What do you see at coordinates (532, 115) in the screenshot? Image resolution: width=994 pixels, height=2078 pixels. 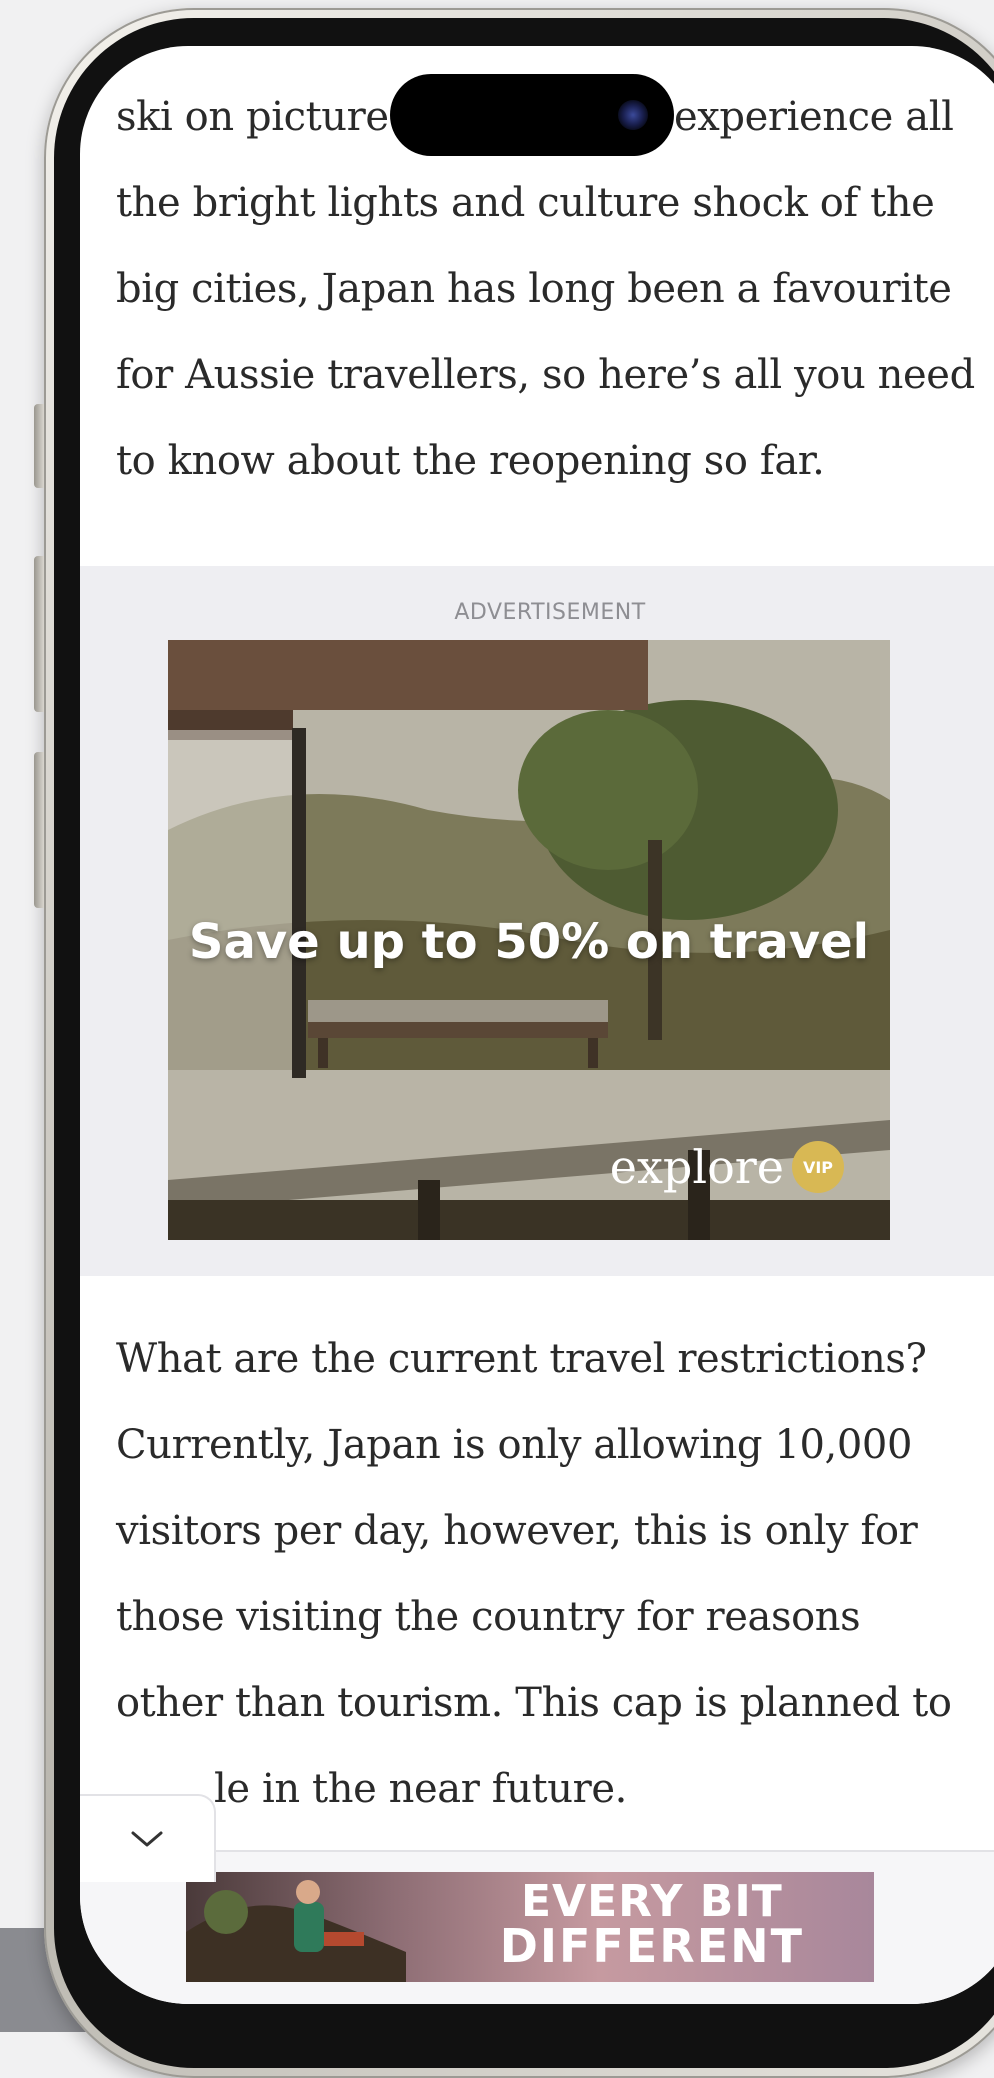 I see `dynamic-island` at bounding box center [532, 115].